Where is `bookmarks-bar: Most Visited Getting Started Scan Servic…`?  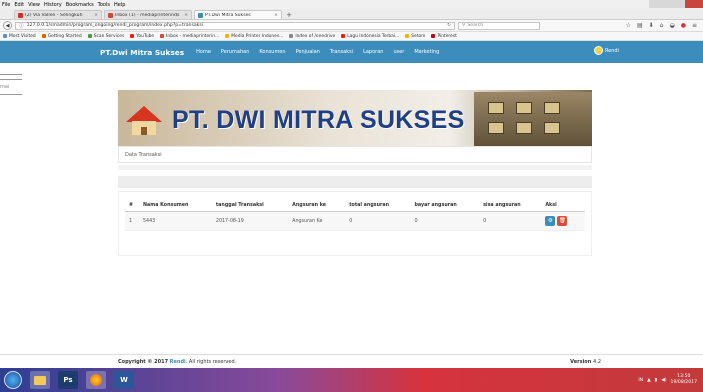
bookmarks-bar: Most Visited Getting Started Scan Servic… is located at coordinates (351, 36).